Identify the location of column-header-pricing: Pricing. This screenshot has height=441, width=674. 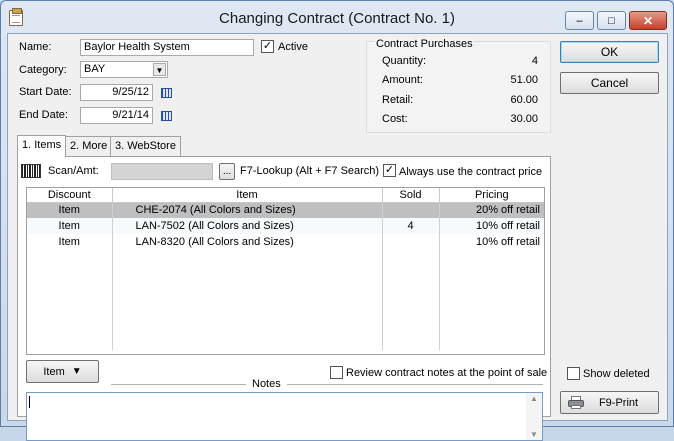
(491, 195).